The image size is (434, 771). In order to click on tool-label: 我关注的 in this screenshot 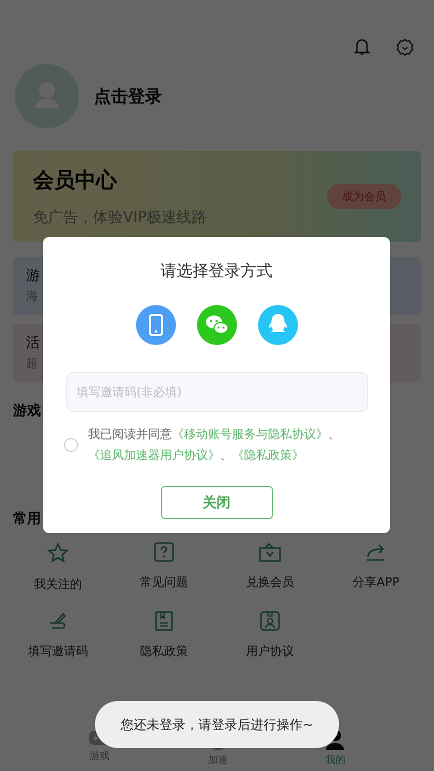, I will do `click(58, 584)`.